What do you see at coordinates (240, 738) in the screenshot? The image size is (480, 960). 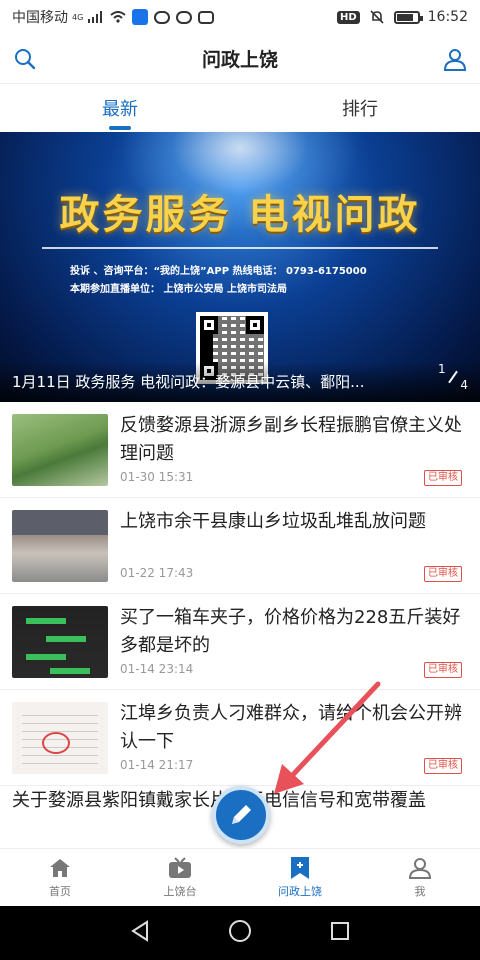 I see `news-item: 江埠乡负责人刁难群众，请给个机会公开辨认一下 01-14 21:17 已审核` at bounding box center [240, 738].